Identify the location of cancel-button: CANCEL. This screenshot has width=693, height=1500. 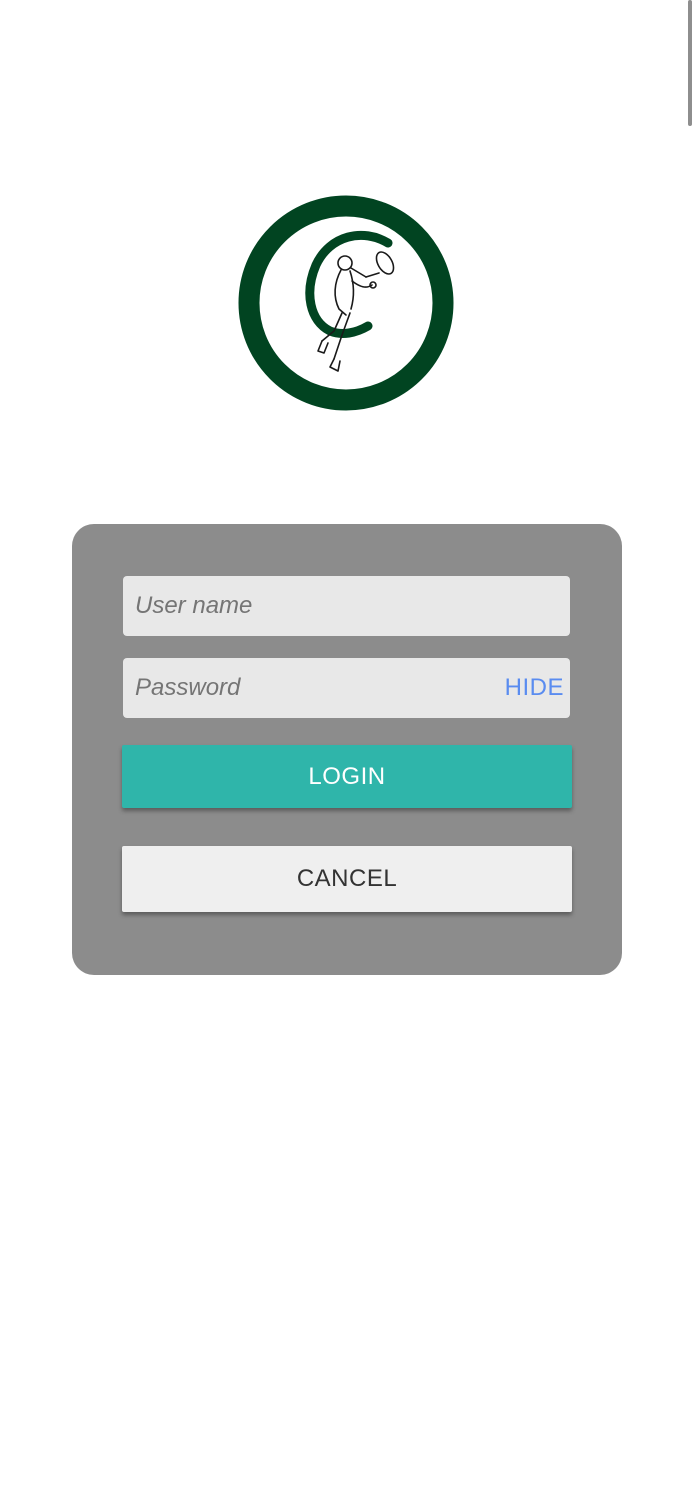
(347, 879).